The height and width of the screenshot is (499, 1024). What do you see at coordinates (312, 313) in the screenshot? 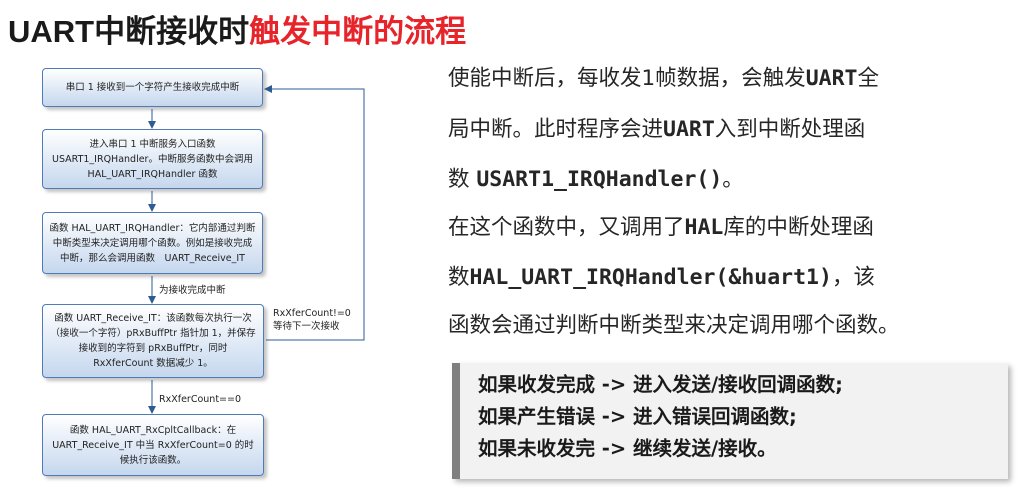
I see `loop-label-count-nonzero: RxXferCount!=0` at bounding box center [312, 313].